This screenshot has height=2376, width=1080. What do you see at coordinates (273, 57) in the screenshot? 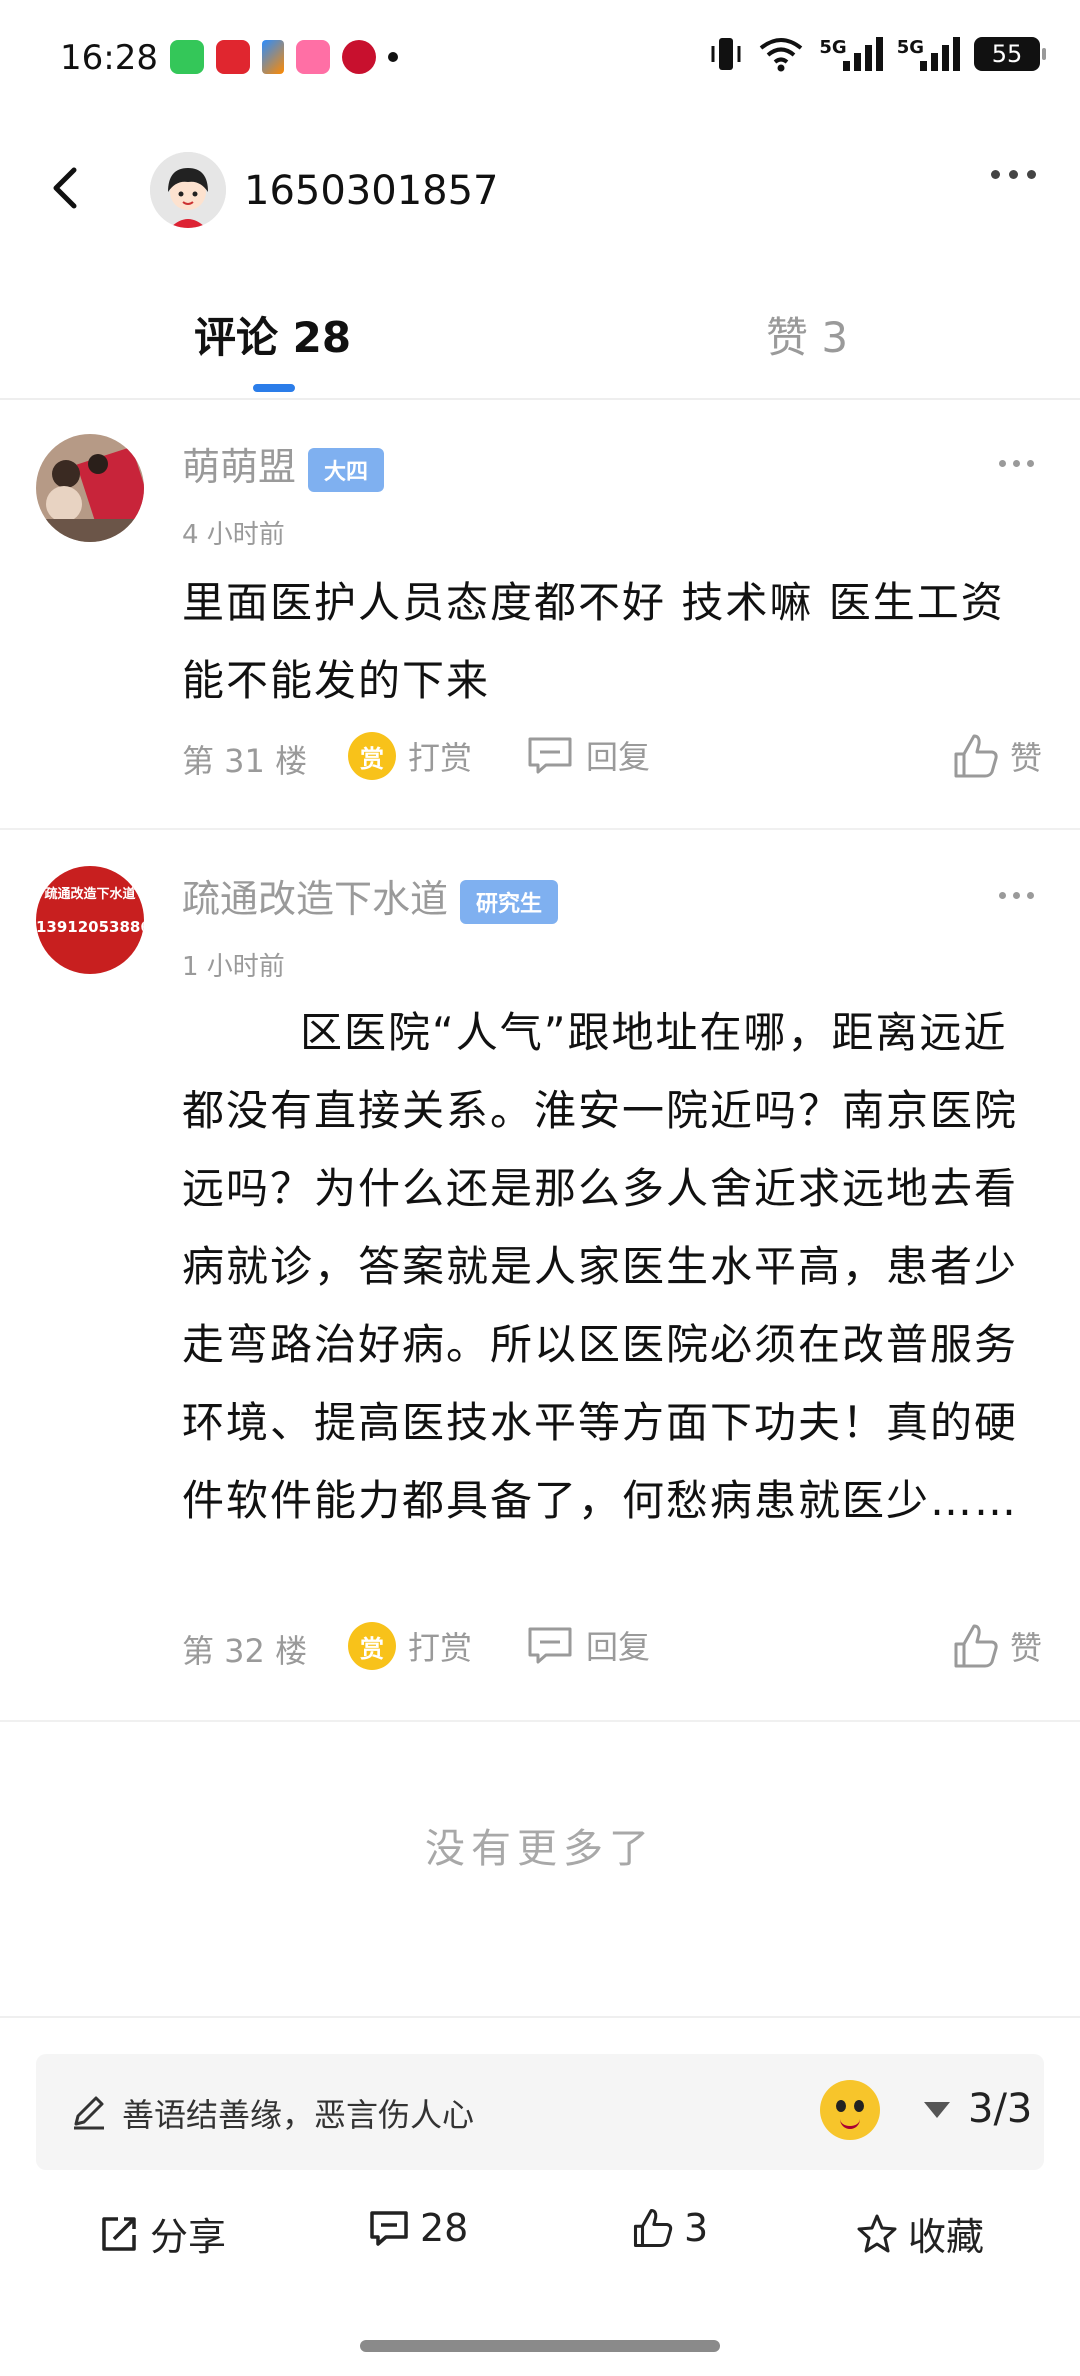
I see `video-app-icon` at bounding box center [273, 57].